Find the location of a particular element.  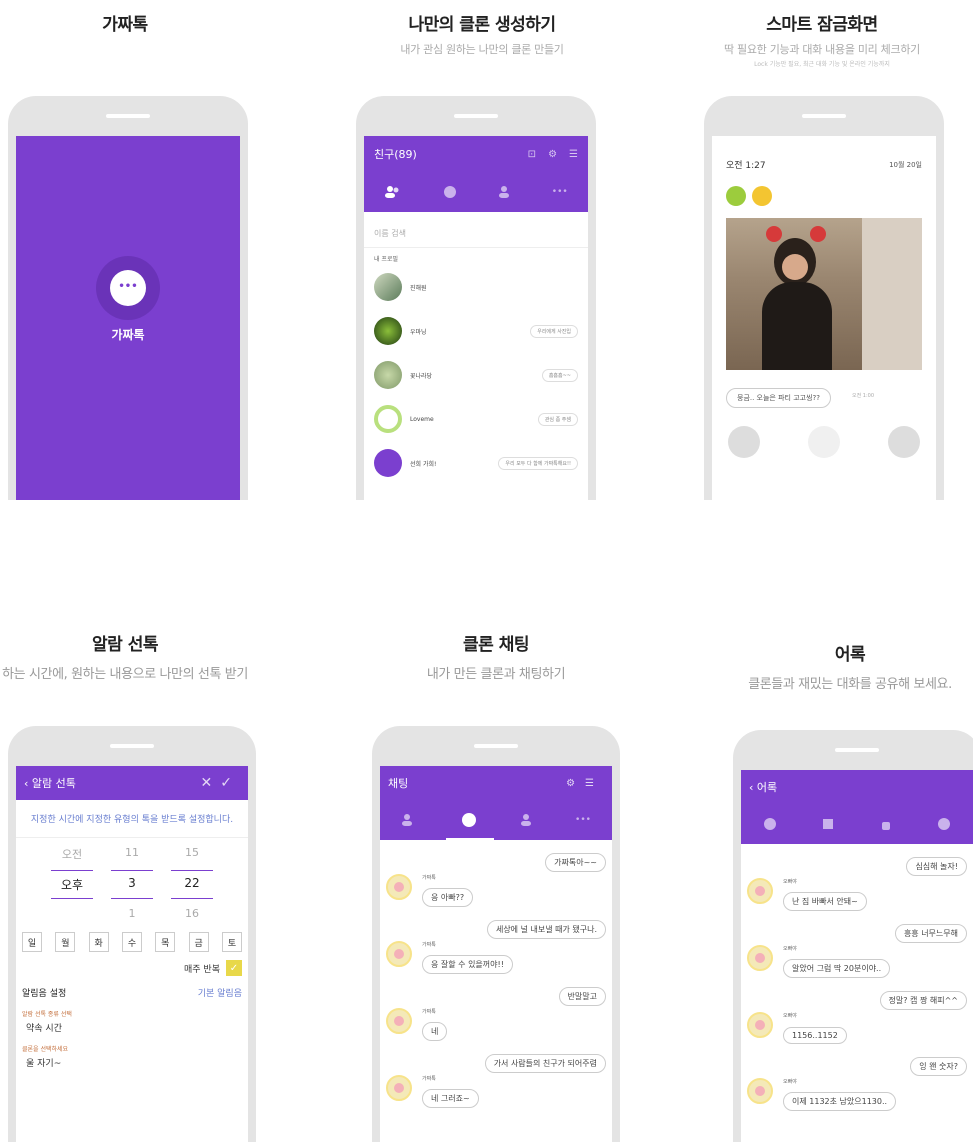

check-icon: ✓ is located at coordinates (230, 783).